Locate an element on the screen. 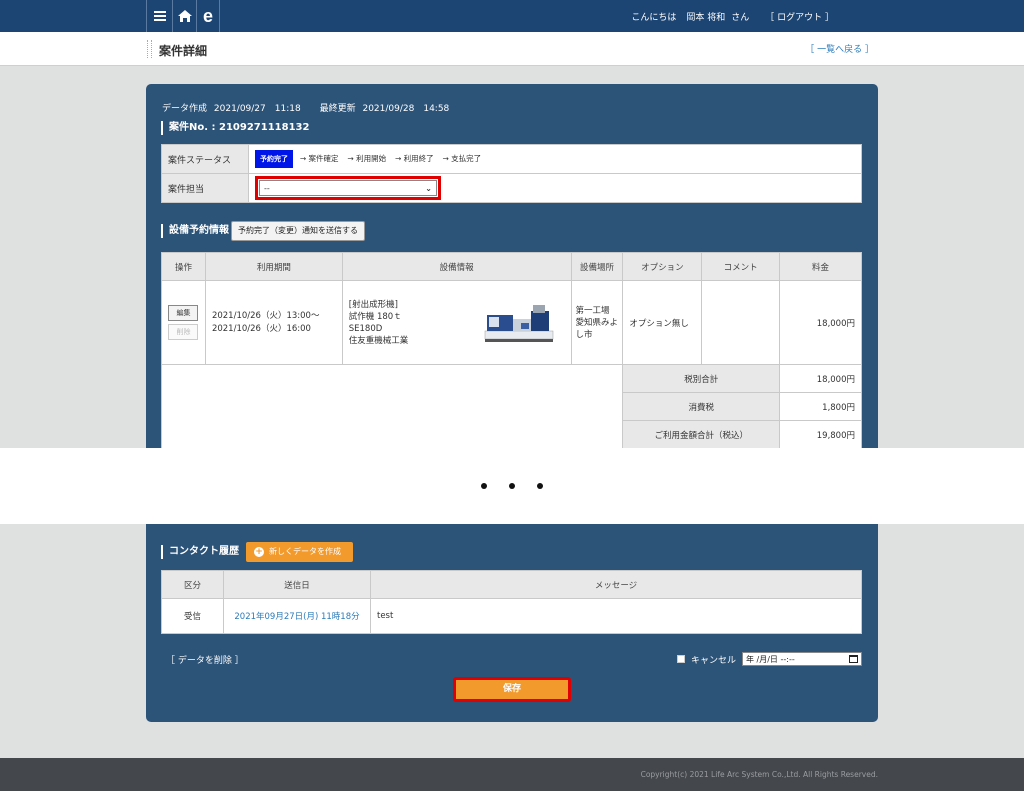 The height and width of the screenshot is (791, 1024). assignee-select: -- ⌄ is located at coordinates (348, 188).